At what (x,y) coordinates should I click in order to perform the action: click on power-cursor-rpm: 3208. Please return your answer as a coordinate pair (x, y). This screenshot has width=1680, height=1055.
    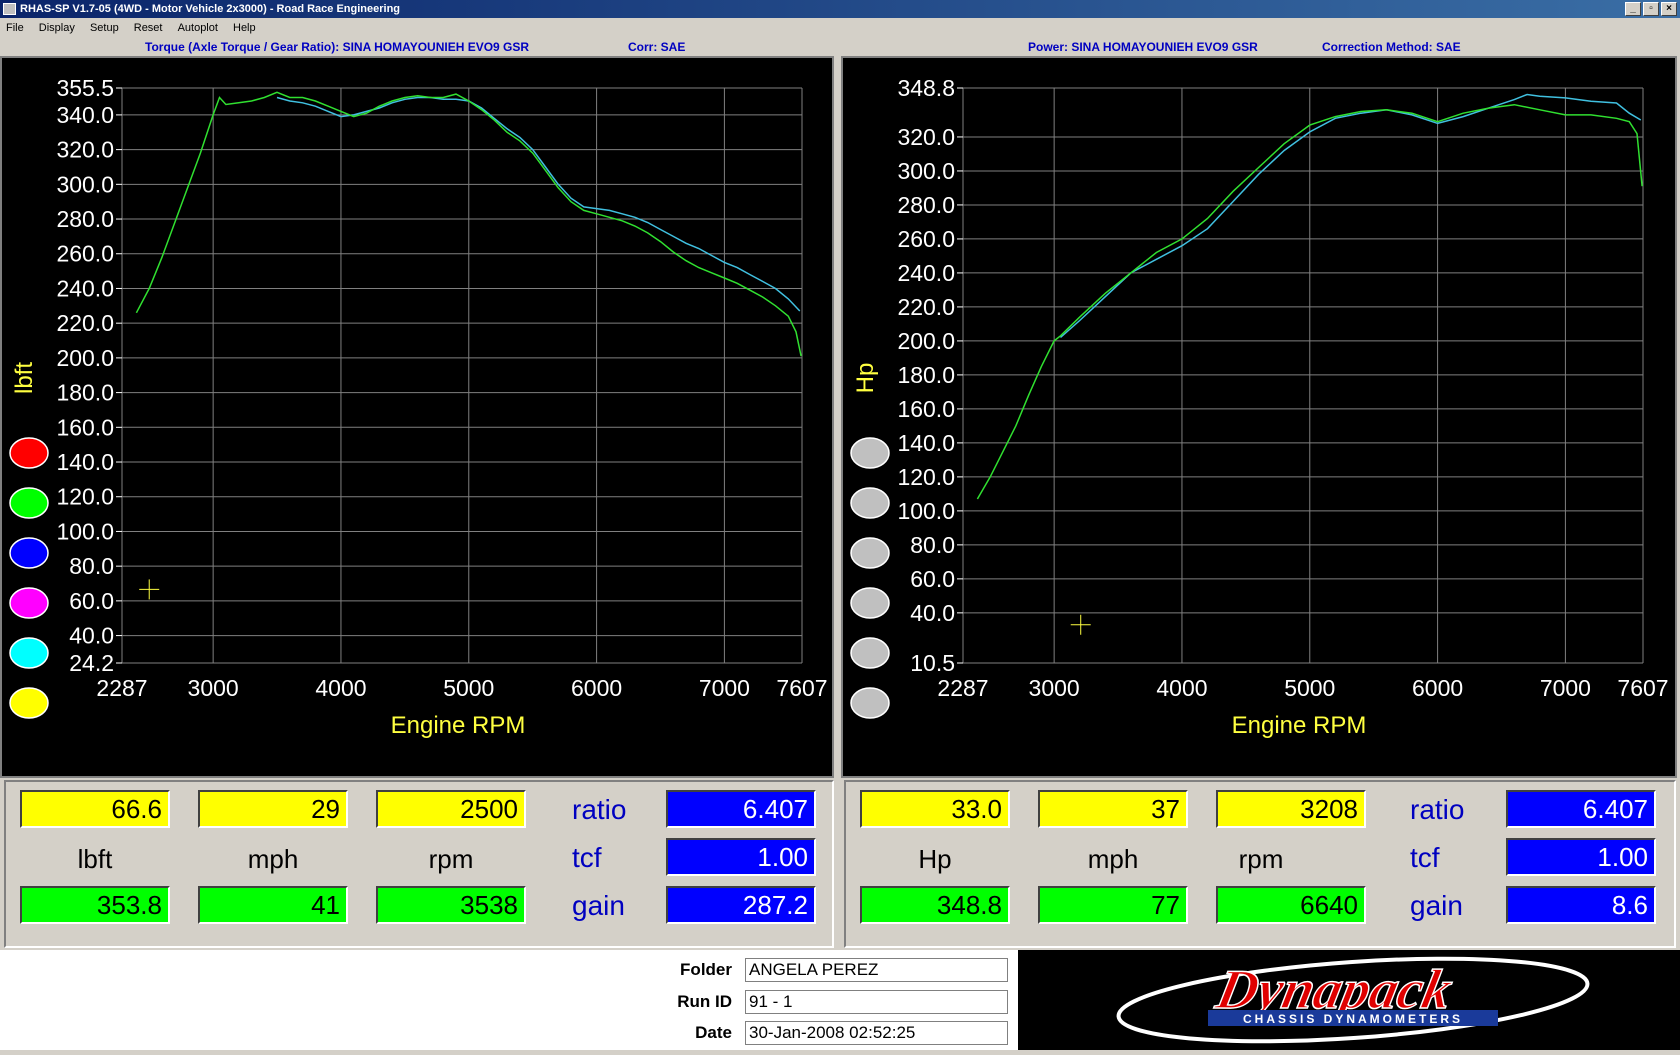
    Looking at the image, I should click on (1291, 809).